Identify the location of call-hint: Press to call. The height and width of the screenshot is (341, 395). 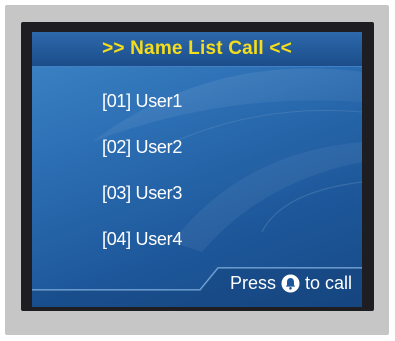
(291, 283).